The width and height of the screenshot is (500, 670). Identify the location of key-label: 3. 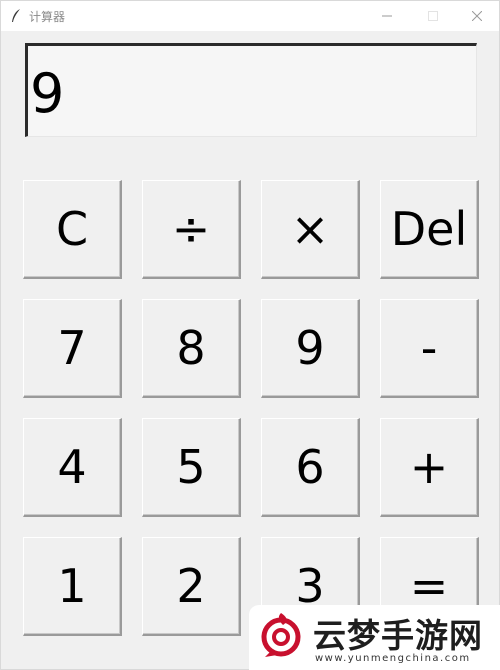
(310, 586).